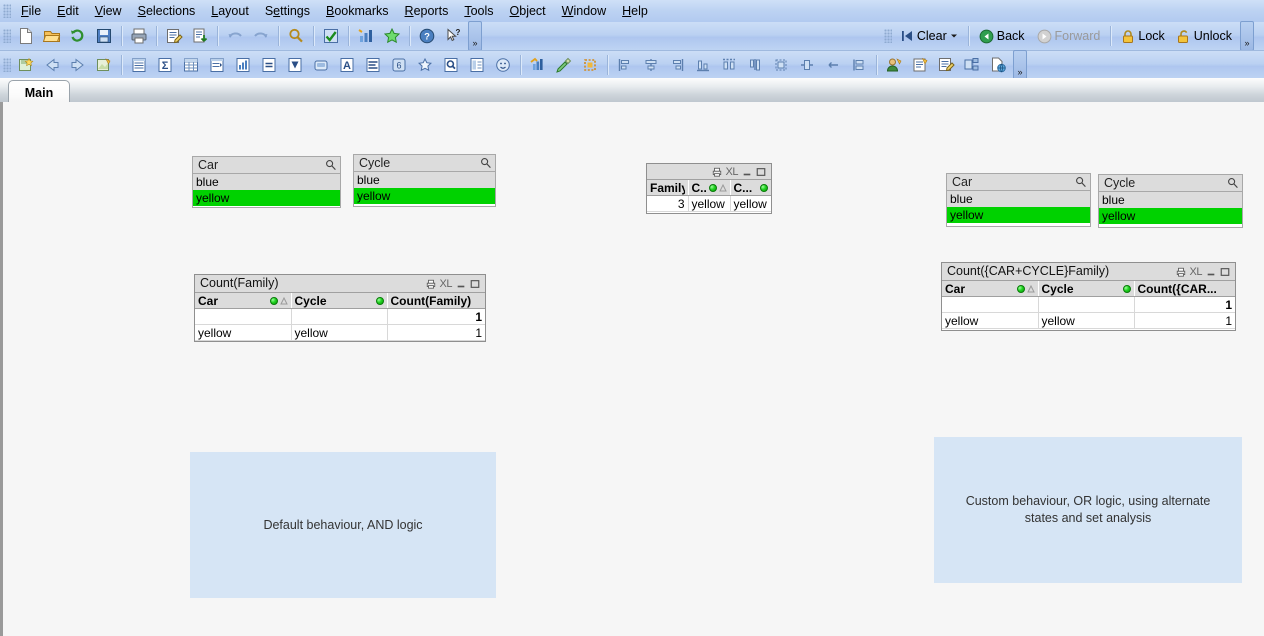 The width and height of the screenshot is (1264, 636). Describe the element at coordinates (392, 36) in the screenshot. I see `favorites-icon` at that location.